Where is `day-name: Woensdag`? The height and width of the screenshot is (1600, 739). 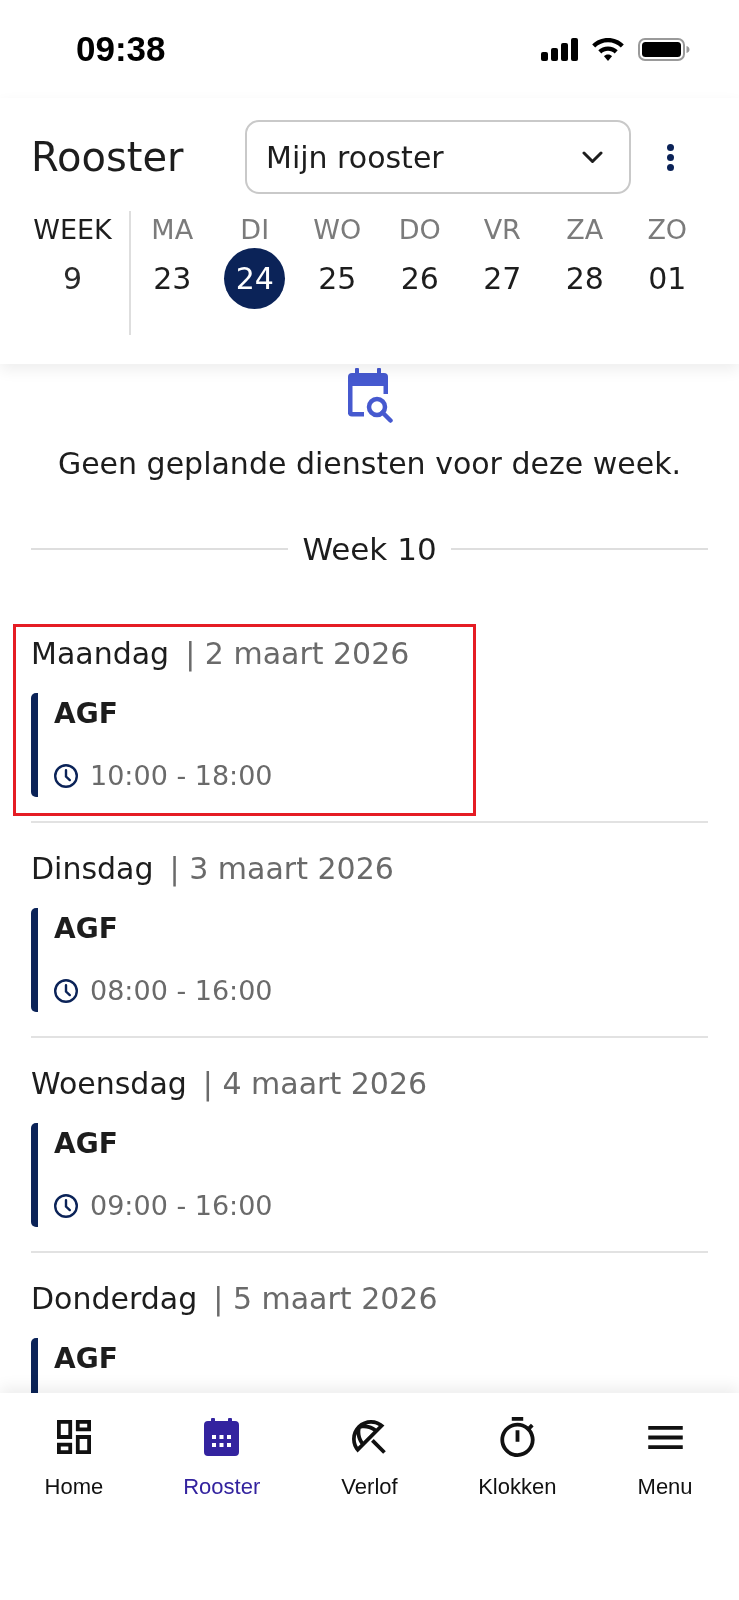
day-name: Woensdag is located at coordinates (109, 1084).